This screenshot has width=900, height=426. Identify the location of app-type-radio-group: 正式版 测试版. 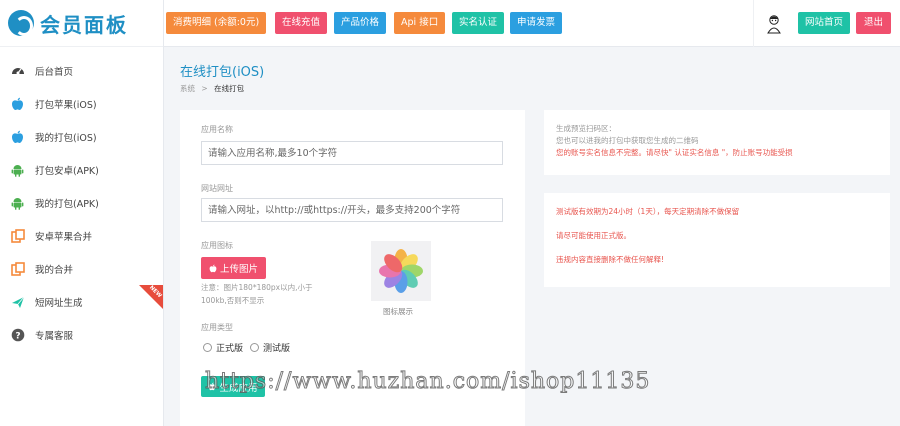
(246, 347).